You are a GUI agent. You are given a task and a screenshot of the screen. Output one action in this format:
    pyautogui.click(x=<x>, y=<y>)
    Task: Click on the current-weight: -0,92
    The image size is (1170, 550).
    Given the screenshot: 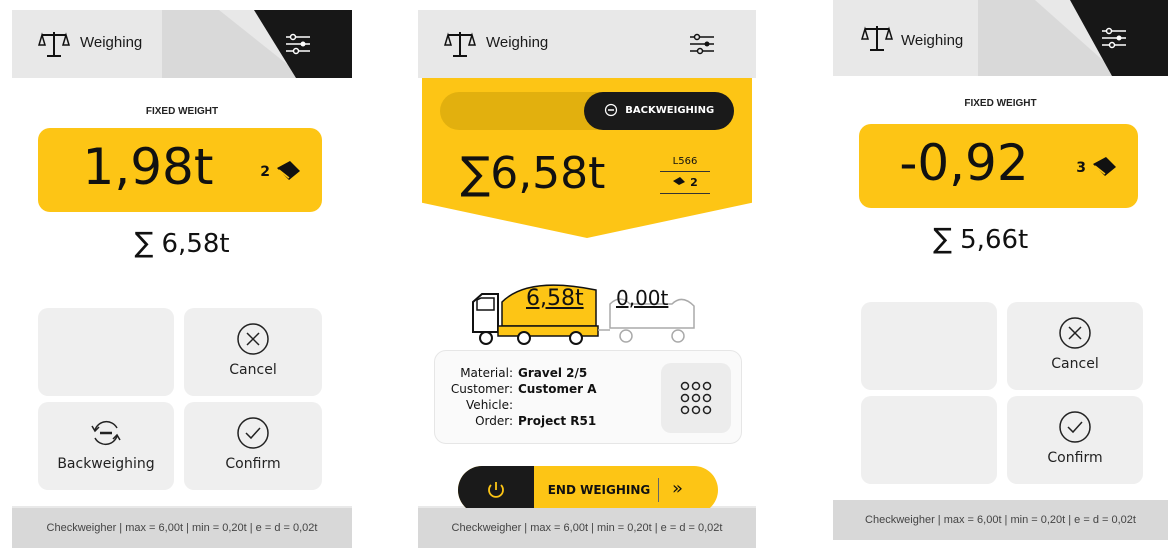 What is the action you would take?
    pyautogui.click(x=964, y=163)
    